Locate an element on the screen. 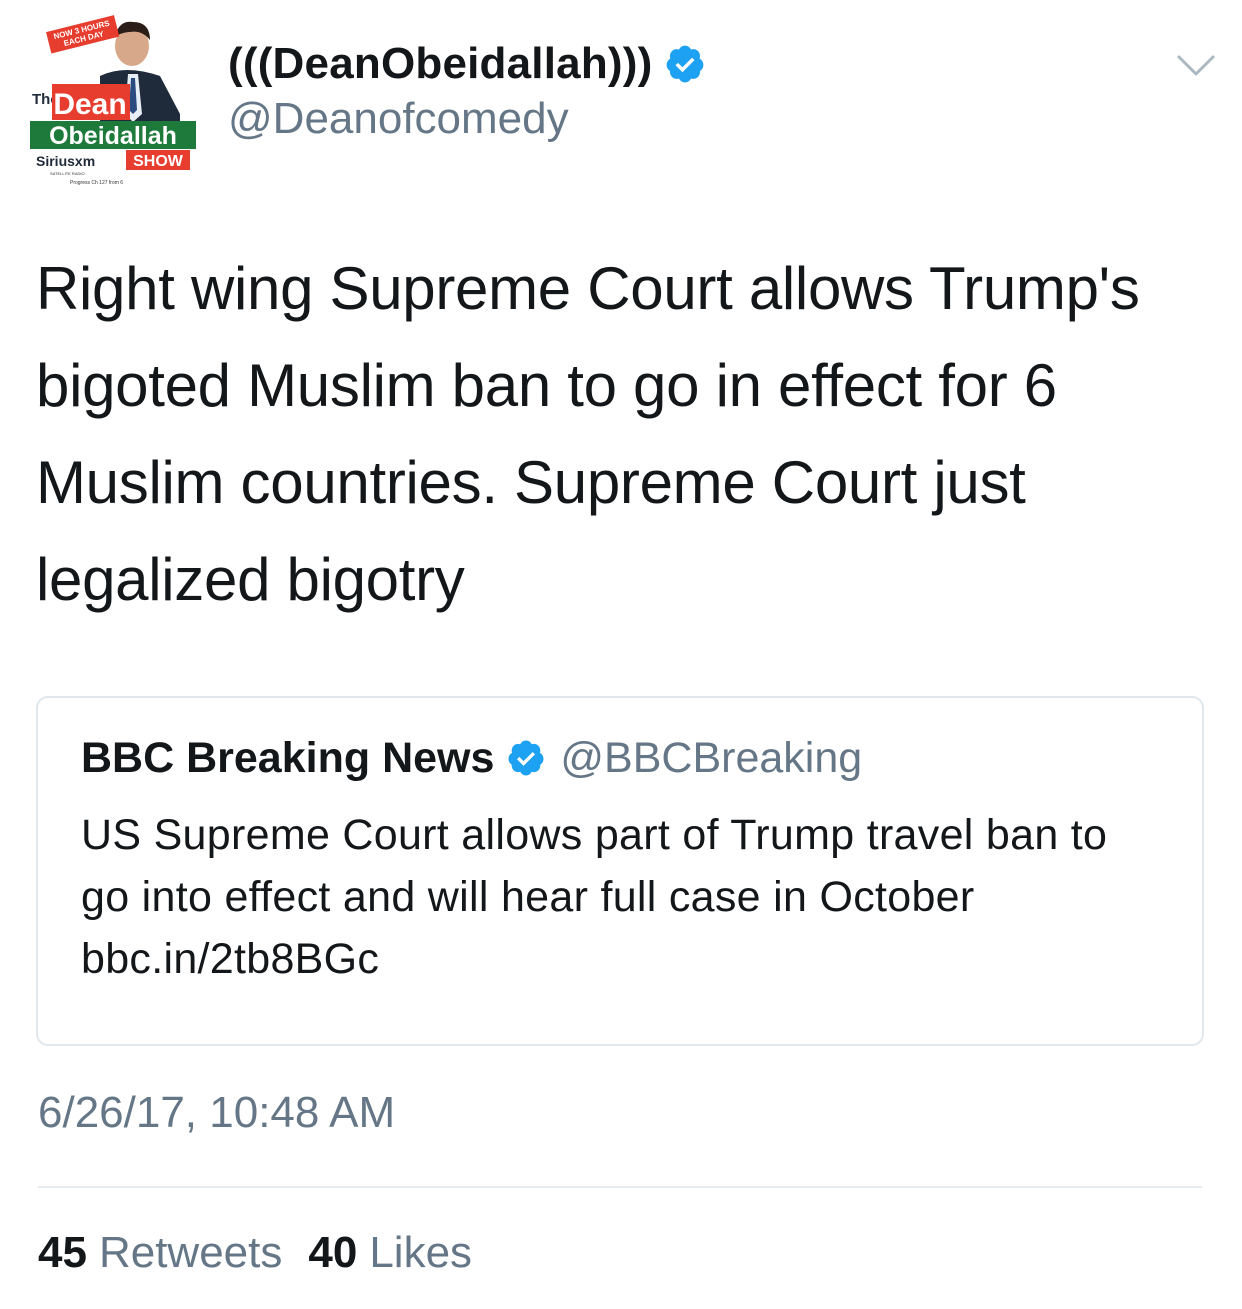  quoted-tweet-header: BBC Breaking News @BBCBreaking is located at coordinates (471, 758).